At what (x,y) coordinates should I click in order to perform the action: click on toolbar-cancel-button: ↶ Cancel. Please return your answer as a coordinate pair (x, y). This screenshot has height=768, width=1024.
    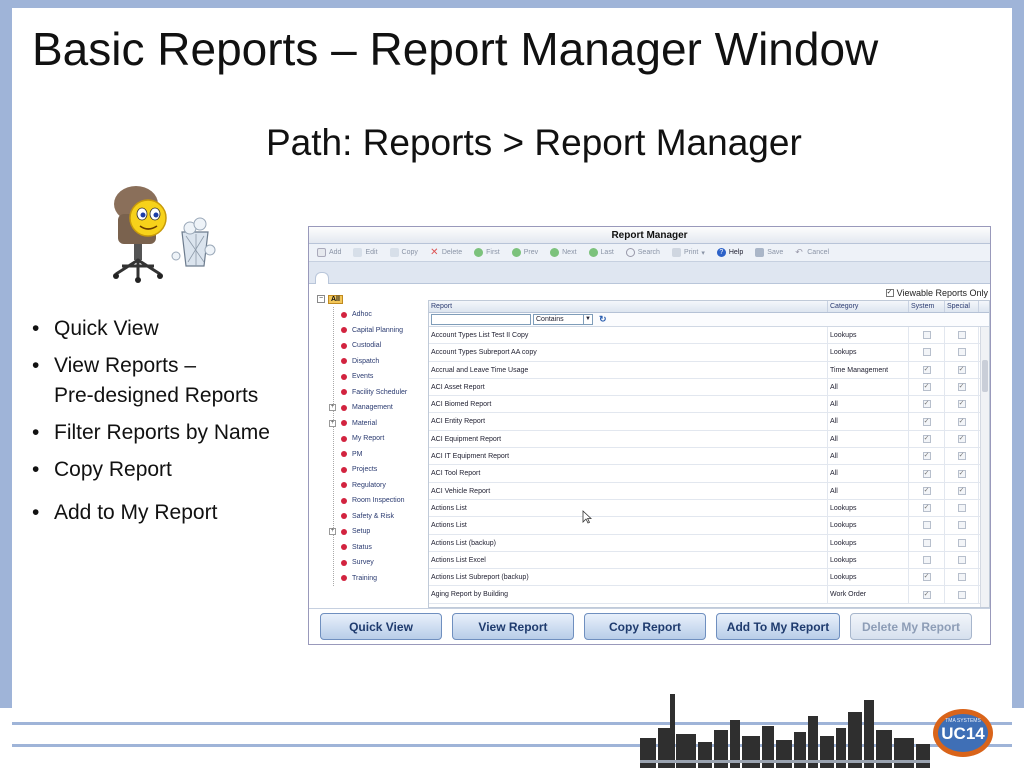
    Looking at the image, I should click on (812, 252).